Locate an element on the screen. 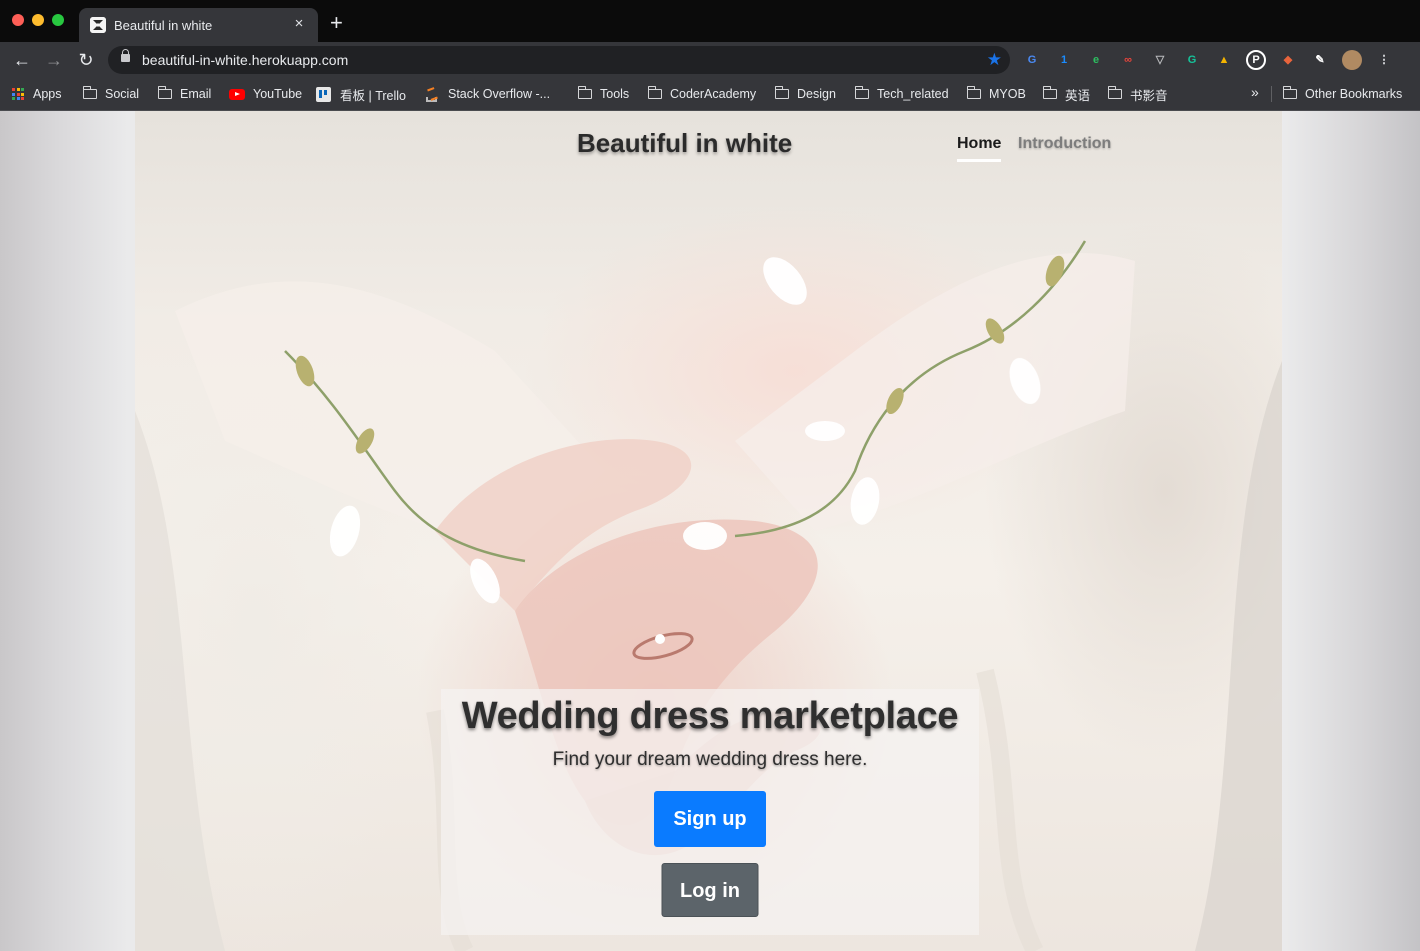  evernote-icon: e is located at coordinates (1096, 60).